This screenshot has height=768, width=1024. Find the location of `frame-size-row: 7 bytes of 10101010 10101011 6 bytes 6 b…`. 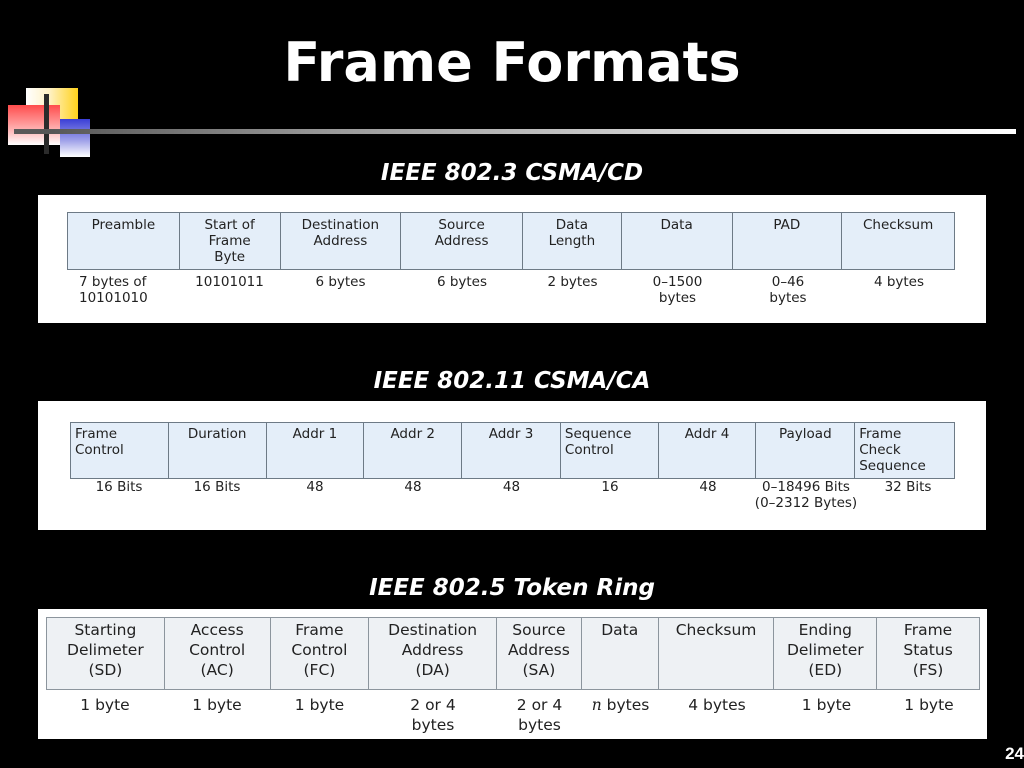

frame-size-row: 7 bytes of 10101010 10101011 6 bytes 6 b… is located at coordinates (511, 290).